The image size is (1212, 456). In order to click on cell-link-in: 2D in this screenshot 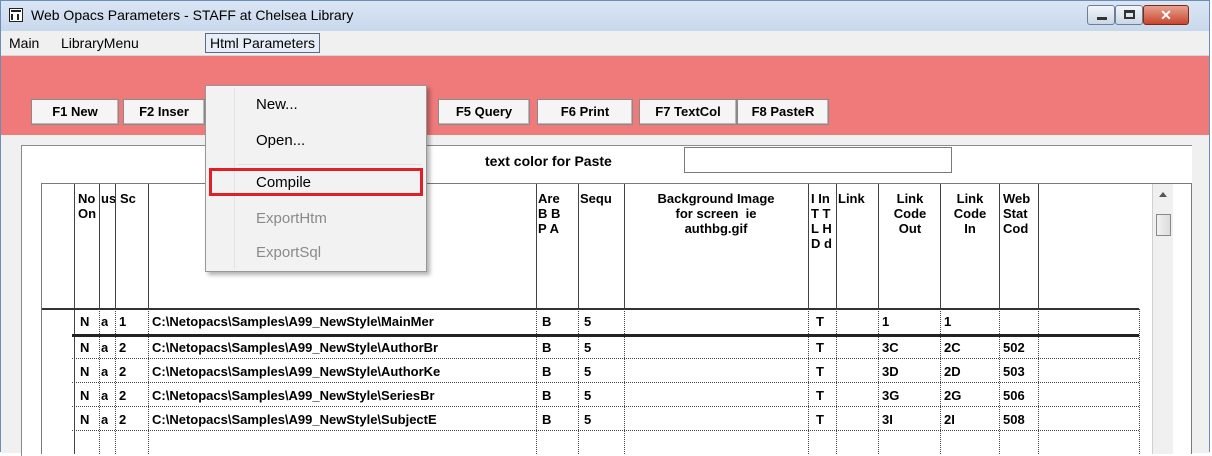, I will do `click(952, 371)`.